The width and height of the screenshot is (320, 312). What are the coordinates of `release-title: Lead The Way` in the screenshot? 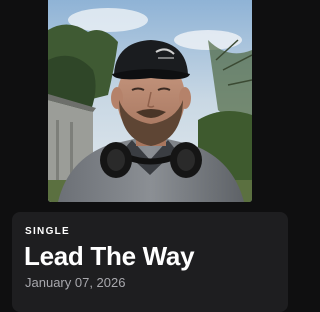 It's located at (109, 256).